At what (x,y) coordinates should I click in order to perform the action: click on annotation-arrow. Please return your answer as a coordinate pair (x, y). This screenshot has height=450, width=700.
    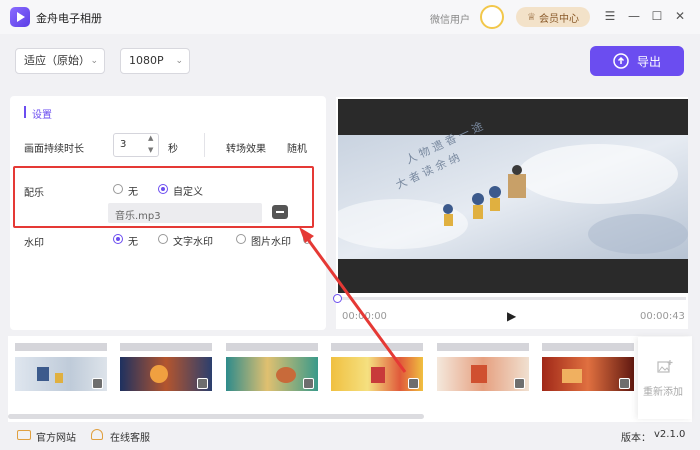
    Looking at the image, I should click on (353, 300).